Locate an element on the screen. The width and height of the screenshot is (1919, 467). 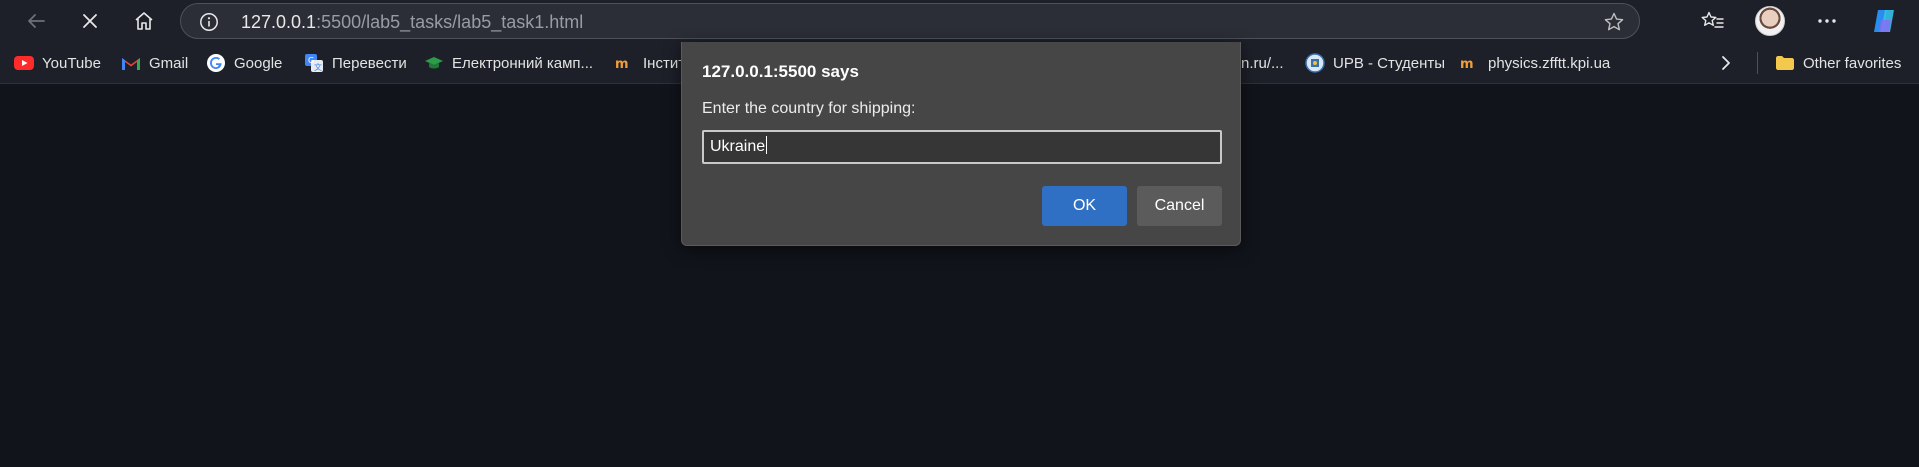
bookmarks-overflow-button is located at coordinates (1726, 63).